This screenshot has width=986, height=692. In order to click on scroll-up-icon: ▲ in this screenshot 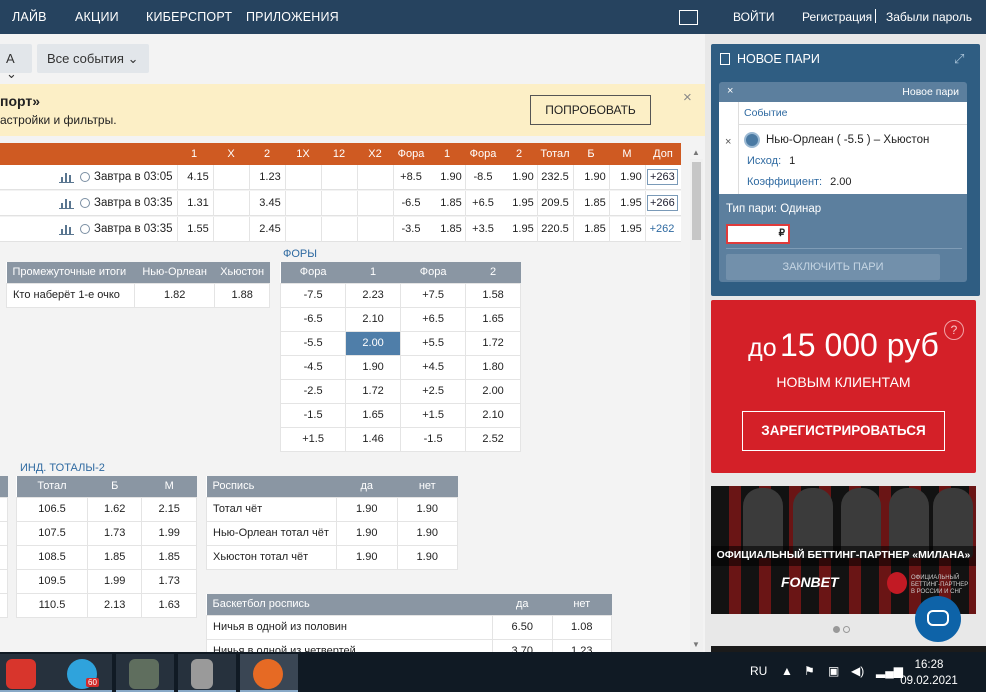, I will do `click(696, 152)`.